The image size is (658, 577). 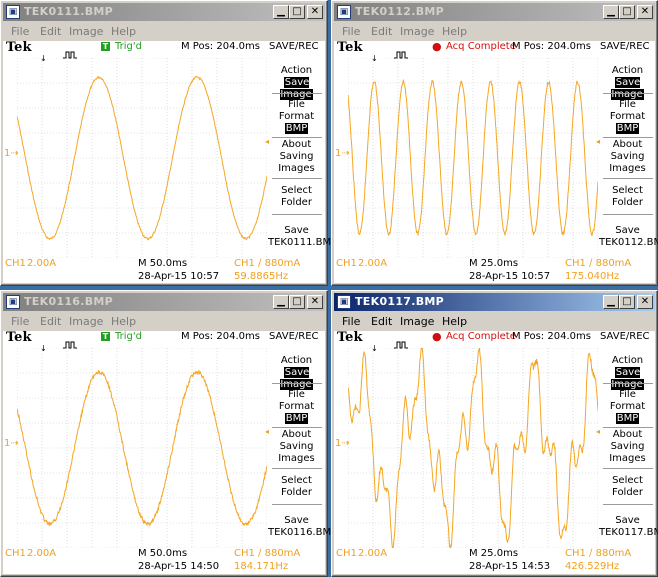 I want to click on title-bar: ▣ TEK0111.BMP ▁ □ ✕, so click(x=164, y=12).